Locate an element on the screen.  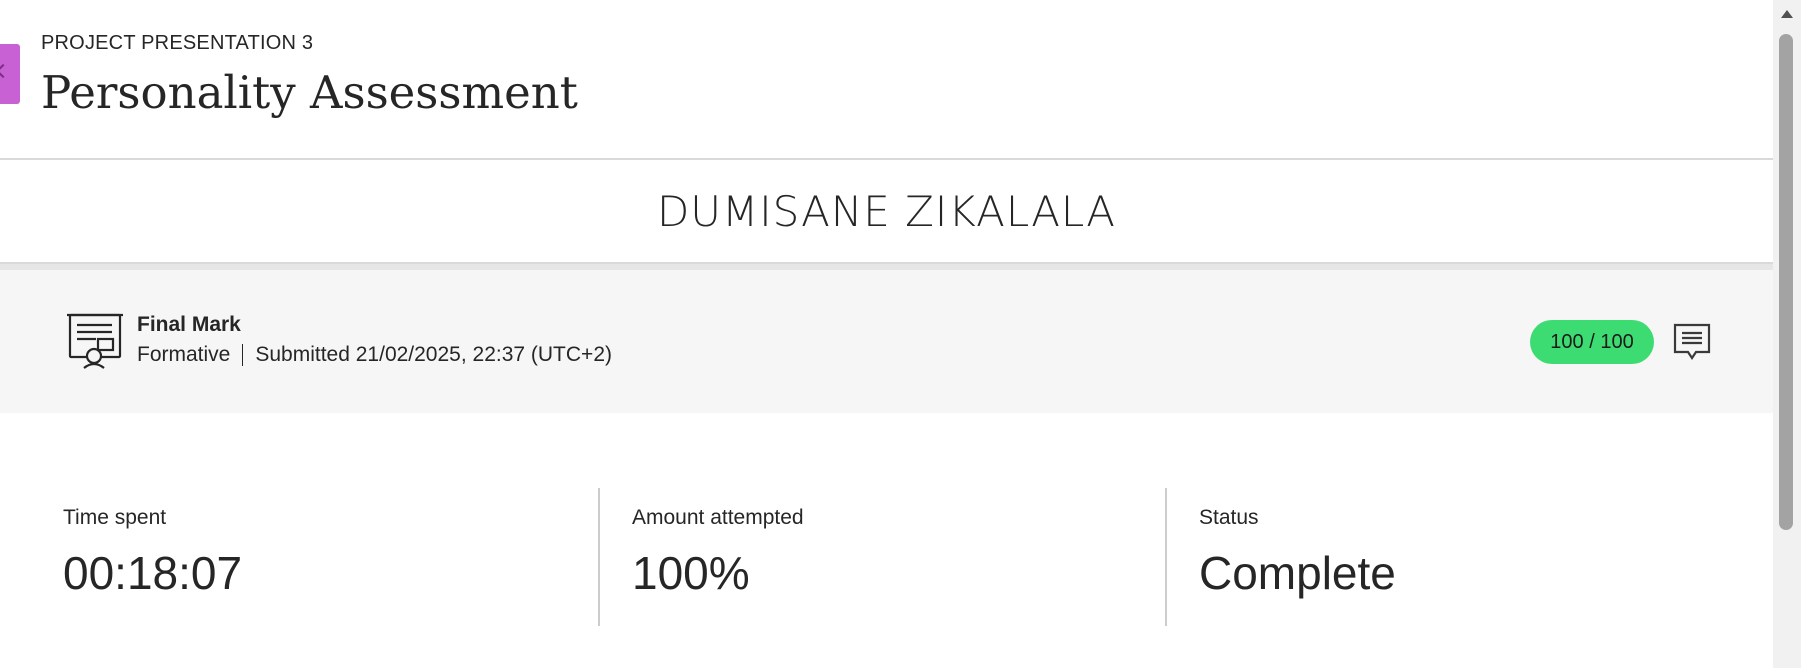
page-eyebrow: PROJECT PRESENTATION 3 is located at coordinates (177, 43).